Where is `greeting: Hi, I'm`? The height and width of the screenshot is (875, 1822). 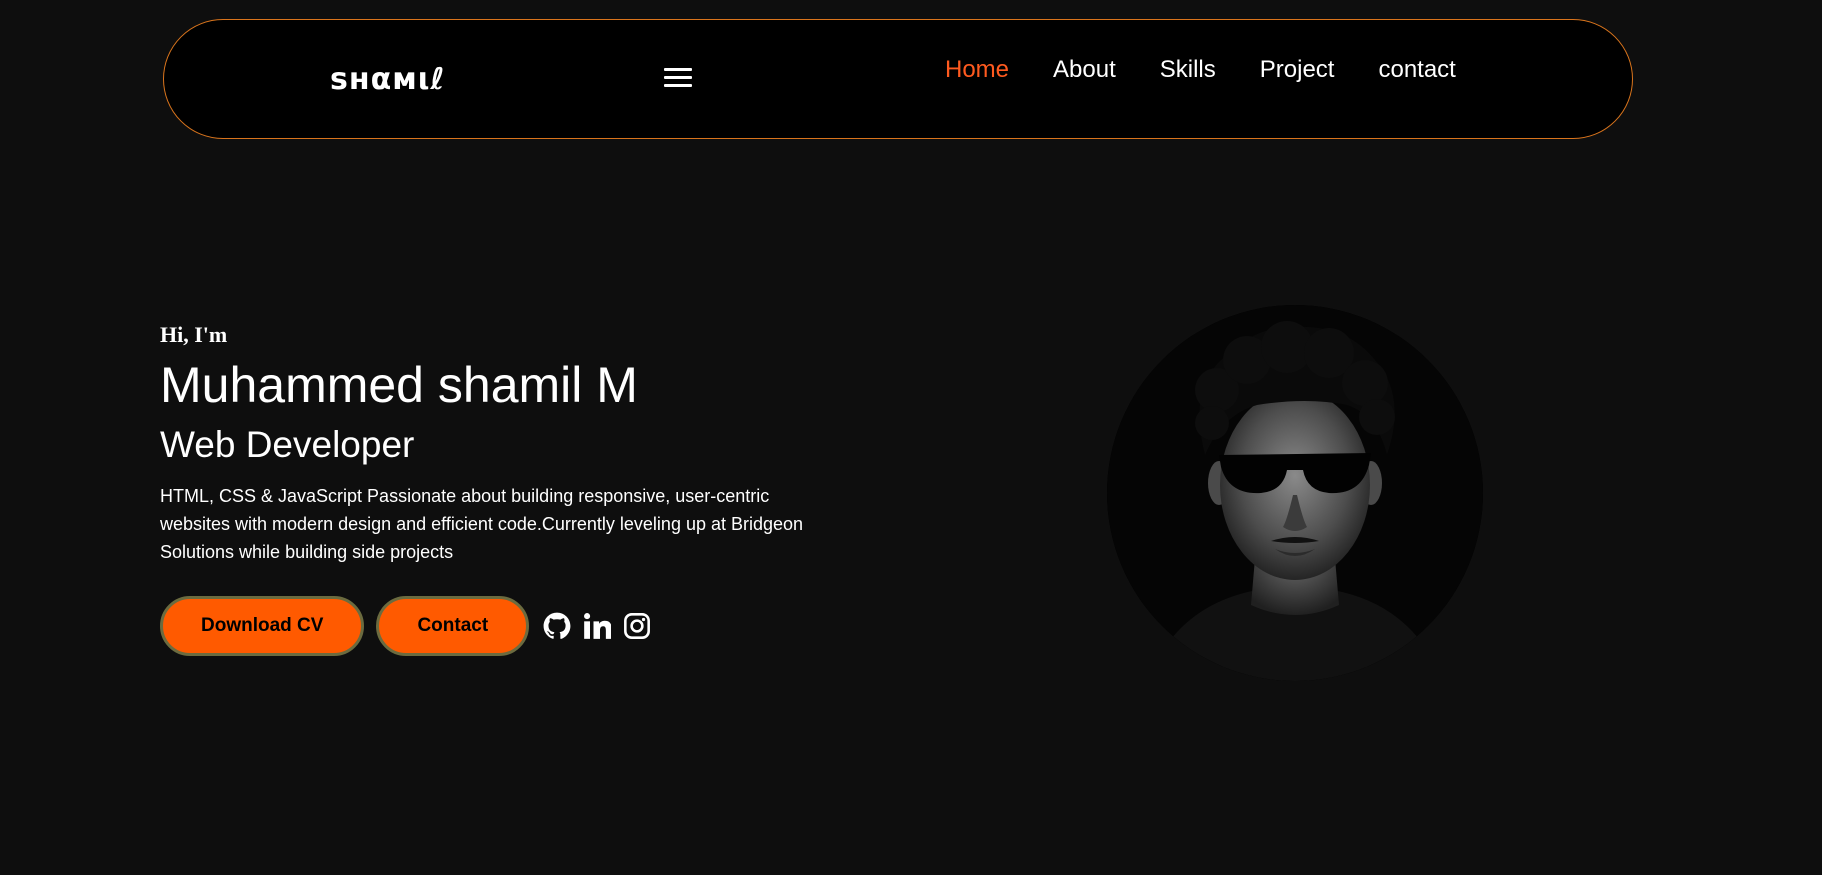
greeting: Hi, I'm is located at coordinates (194, 334).